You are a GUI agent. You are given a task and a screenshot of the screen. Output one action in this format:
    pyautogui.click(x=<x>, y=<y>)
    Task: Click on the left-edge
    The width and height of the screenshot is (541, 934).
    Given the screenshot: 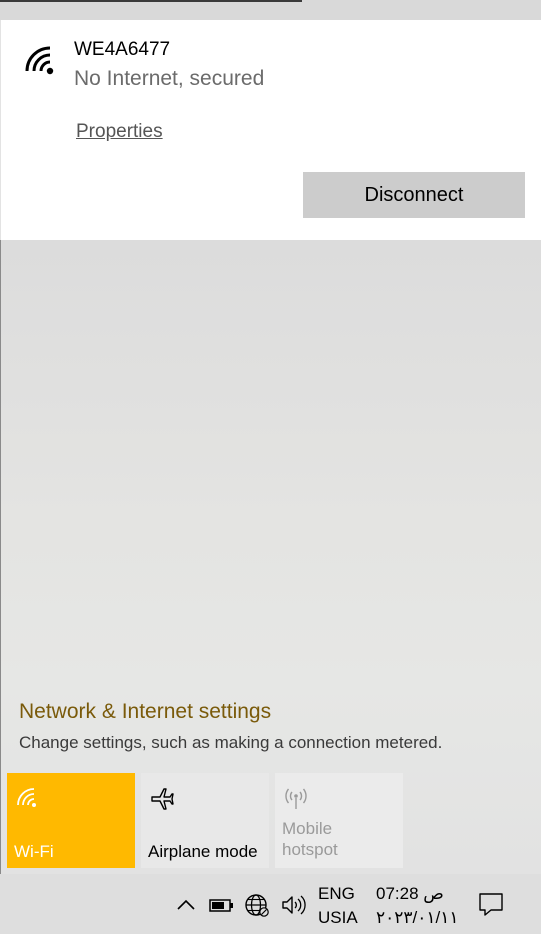 What is the action you would take?
    pyautogui.click(x=0, y=557)
    